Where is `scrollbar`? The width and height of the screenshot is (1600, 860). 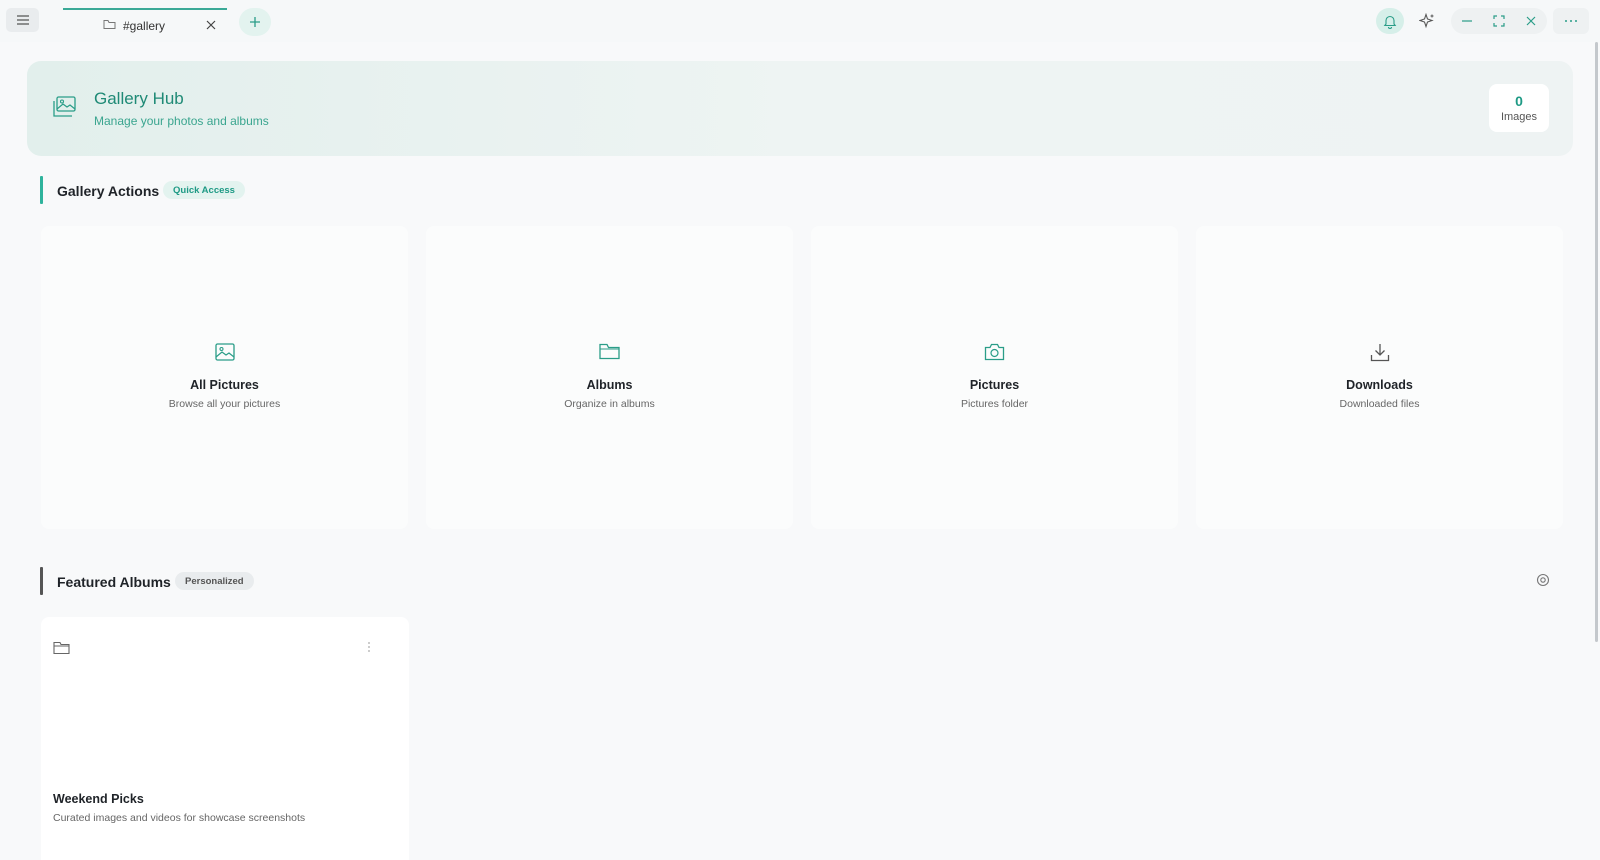
scrollbar is located at coordinates (1596, 342).